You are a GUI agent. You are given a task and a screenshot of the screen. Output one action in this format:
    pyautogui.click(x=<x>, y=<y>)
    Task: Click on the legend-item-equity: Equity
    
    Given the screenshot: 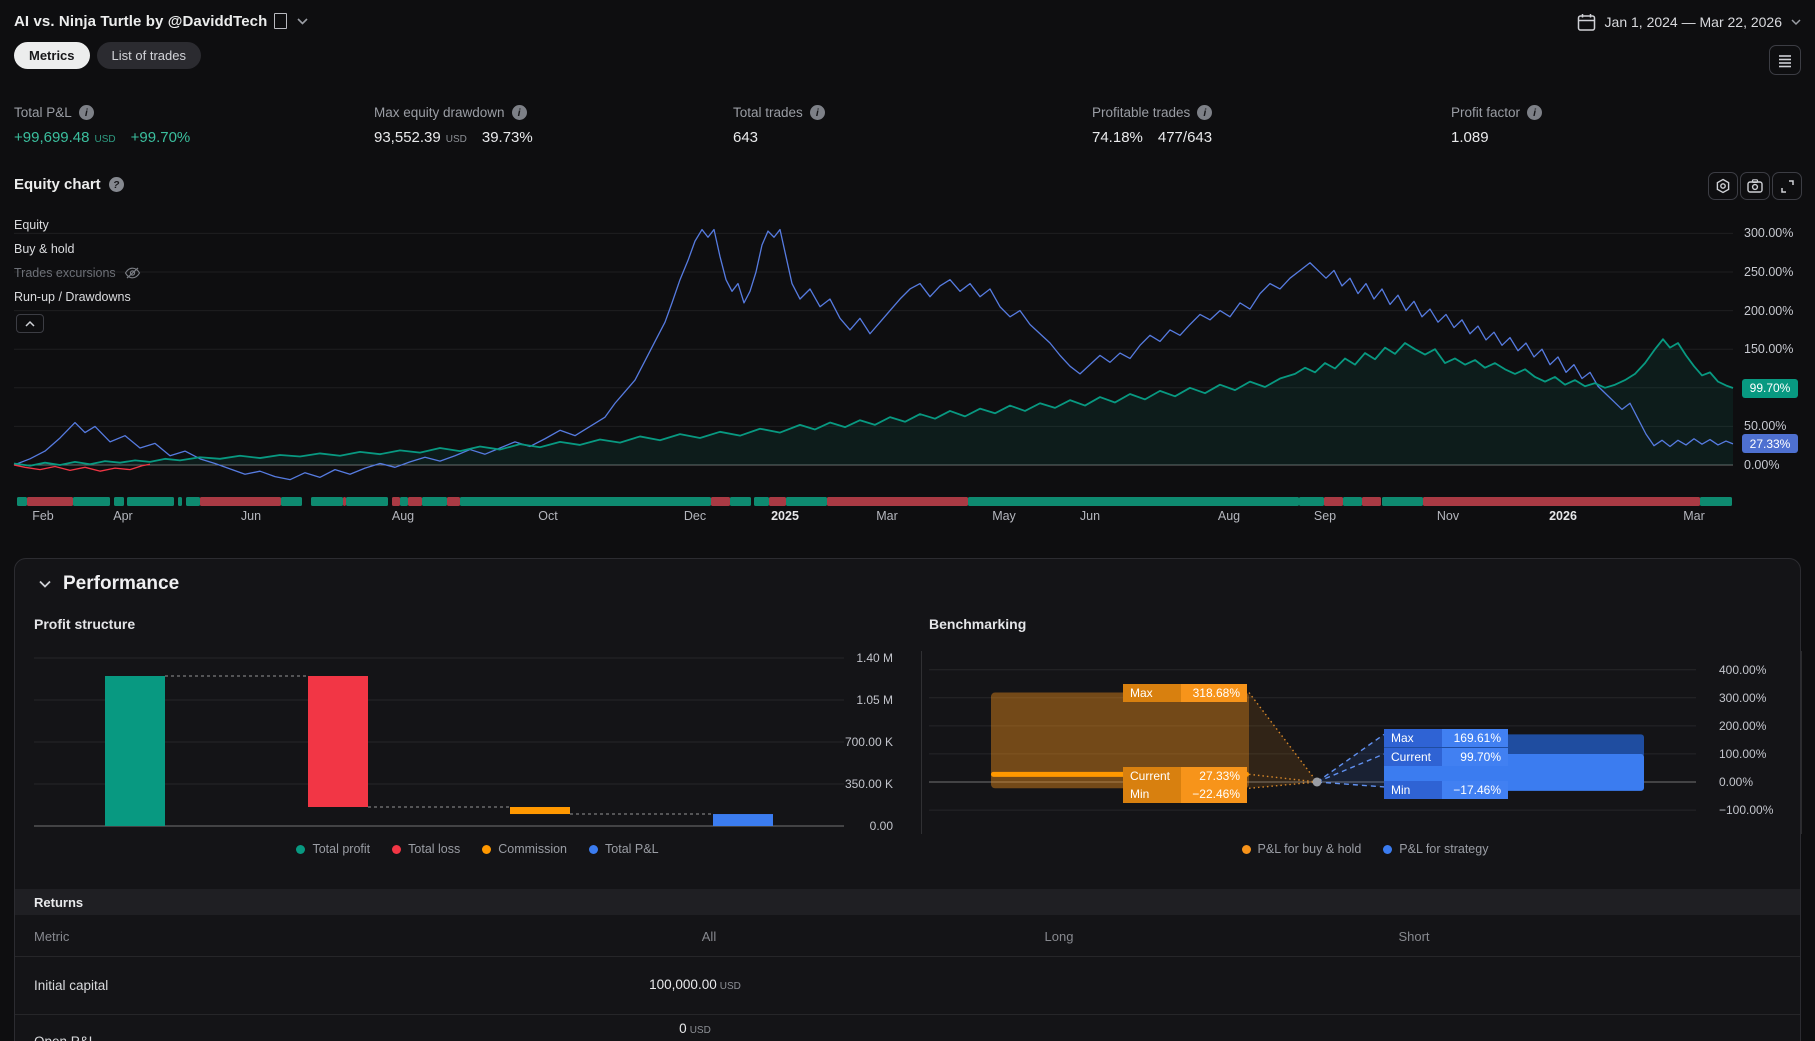 What is the action you would take?
    pyautogui.click(x=31, y=225)
    